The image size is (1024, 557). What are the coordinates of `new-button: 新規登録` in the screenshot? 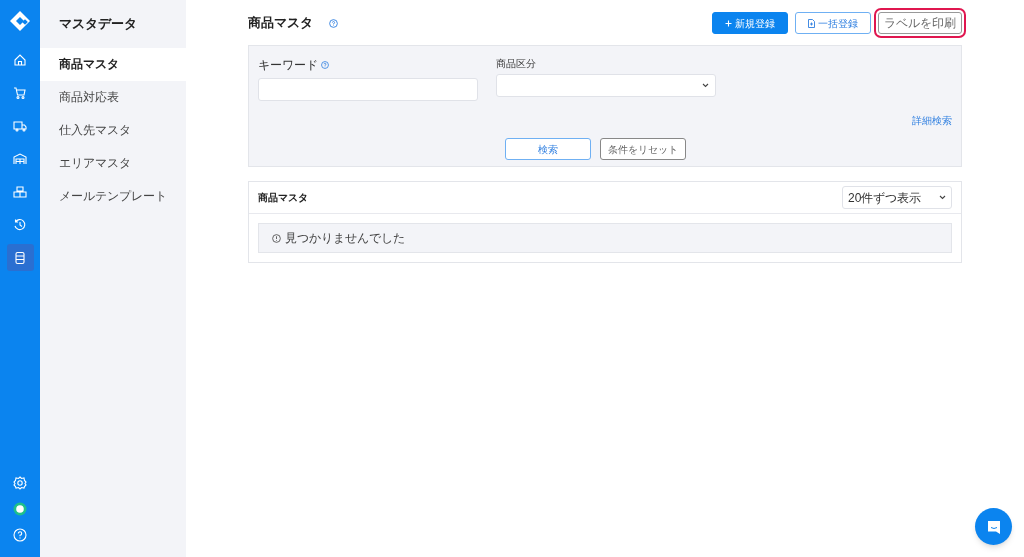 It's located at (750, 23).